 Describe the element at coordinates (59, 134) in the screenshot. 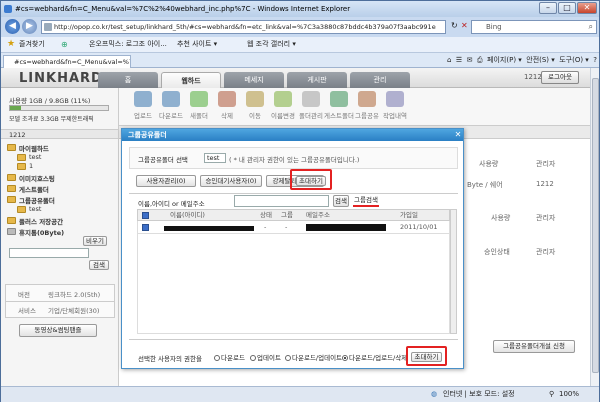

I see `sidebar-user-header: 1212` at that location.